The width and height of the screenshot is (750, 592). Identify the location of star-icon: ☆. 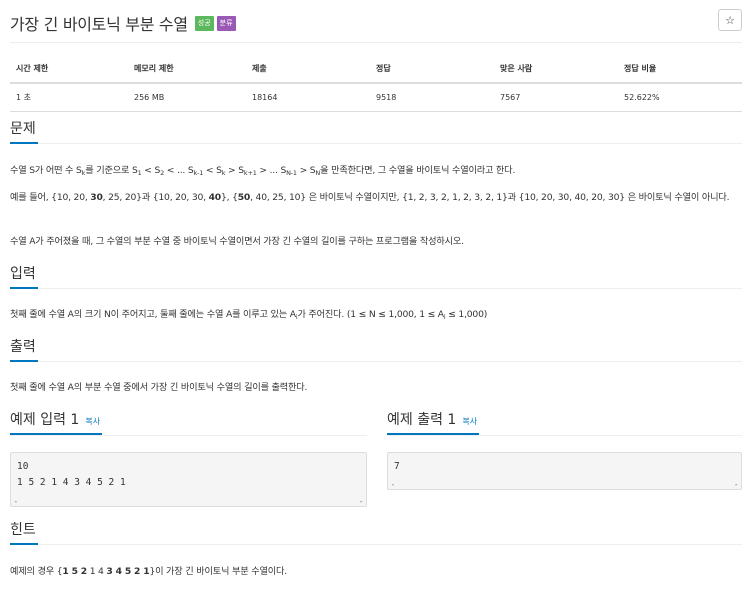
(730, 20).